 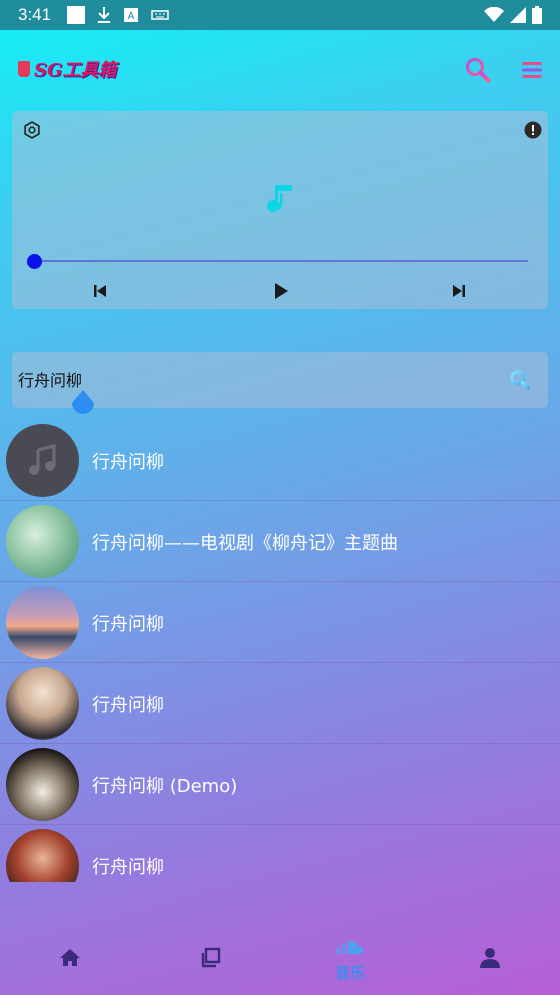 I want to click on previous-button, so click(x=100, y=291).